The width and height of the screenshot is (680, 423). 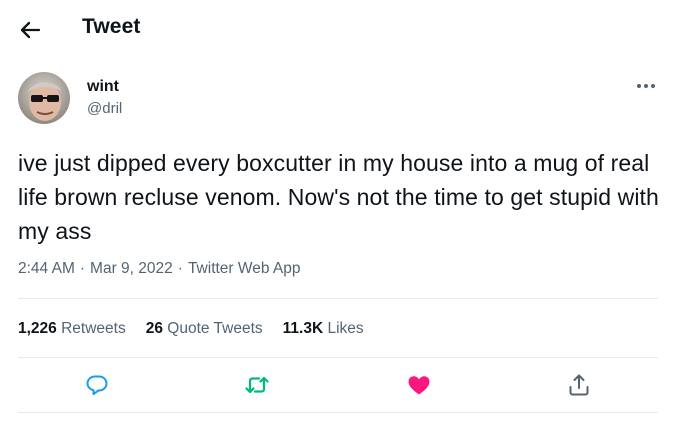 I want to click on more-options-icon, so click(x=646, y=86).